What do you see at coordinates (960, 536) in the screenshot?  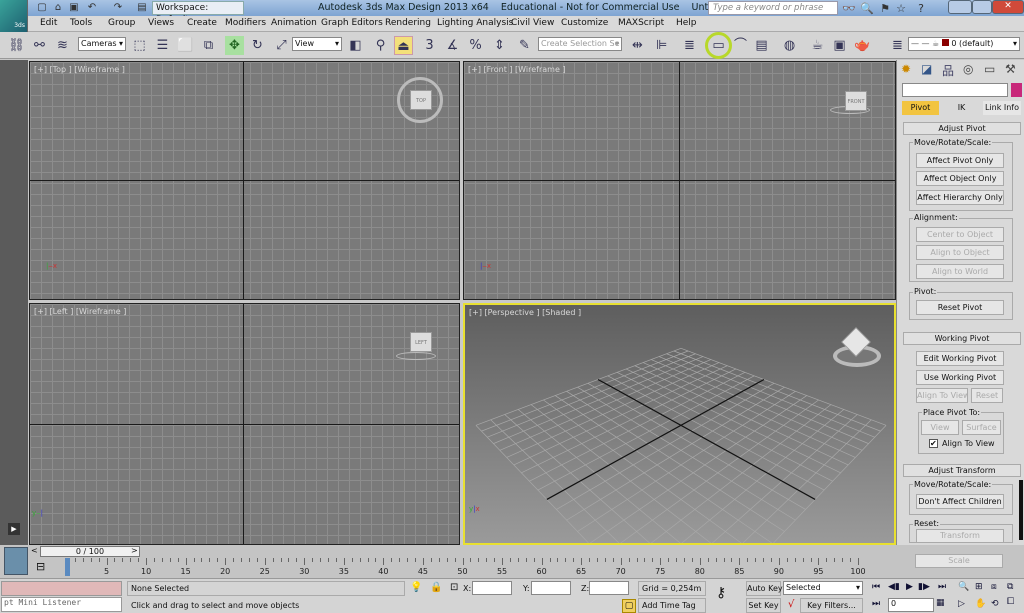 I see `reset-transform-button: Transform` at bounding box center [960, 536].